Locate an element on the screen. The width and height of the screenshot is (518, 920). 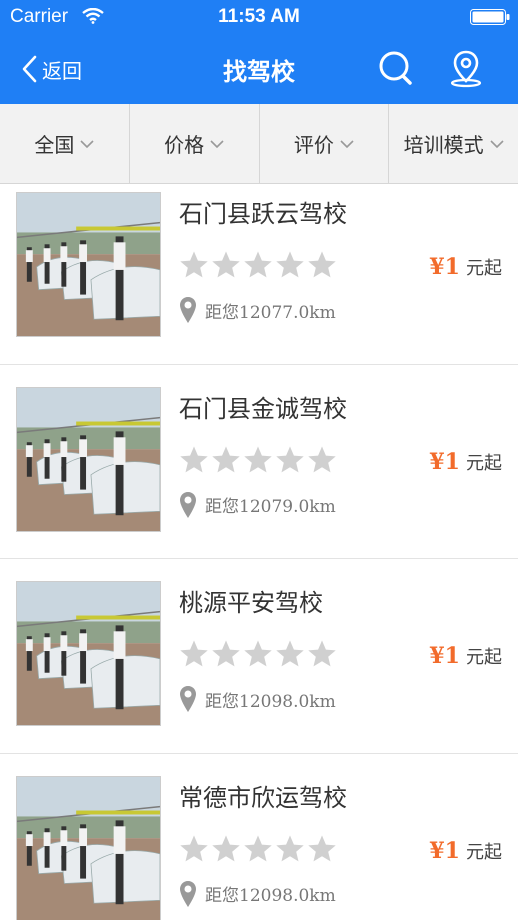
filter-price: 价格 is located at coordinates (195, 143).